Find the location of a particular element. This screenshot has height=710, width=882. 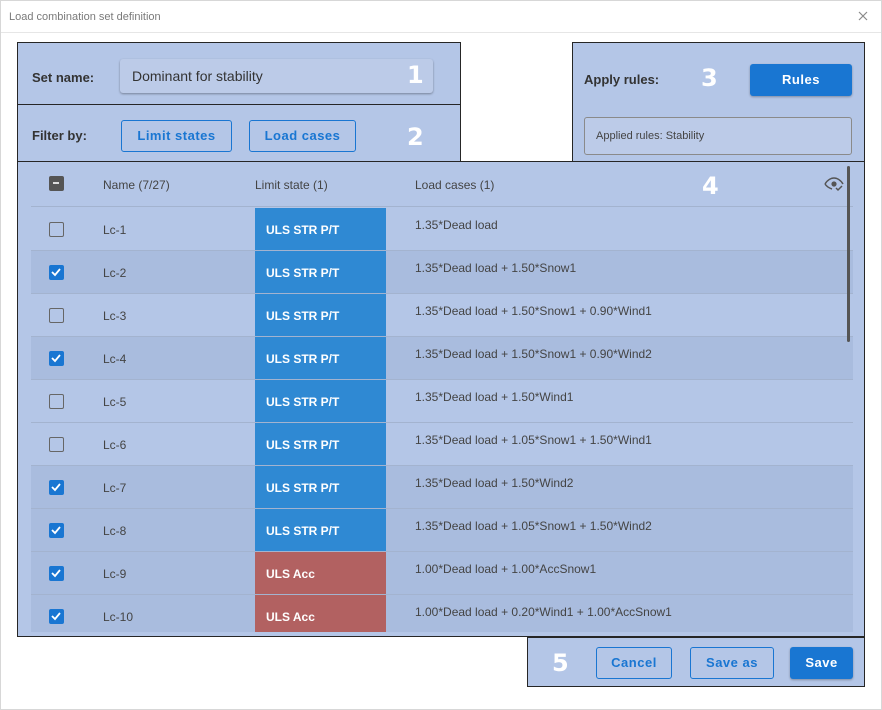

table-scrollbar is located at coordinates (848, 254).